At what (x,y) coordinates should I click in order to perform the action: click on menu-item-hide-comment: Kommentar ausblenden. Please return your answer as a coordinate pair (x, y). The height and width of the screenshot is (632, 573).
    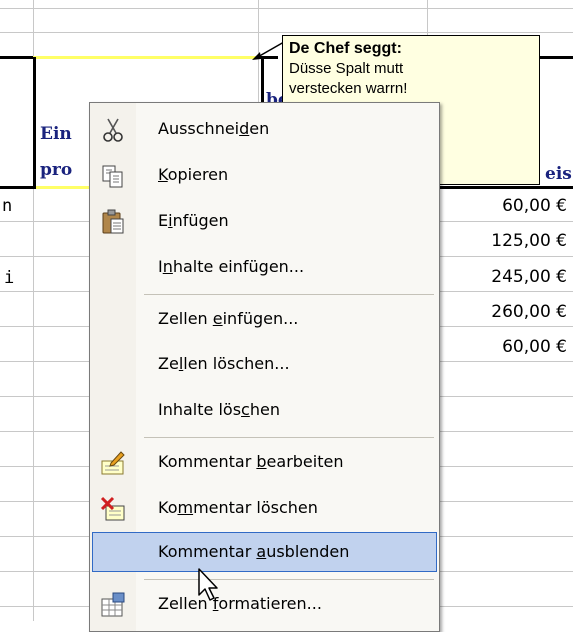
    Looking at the image, I should click on (264, 552).